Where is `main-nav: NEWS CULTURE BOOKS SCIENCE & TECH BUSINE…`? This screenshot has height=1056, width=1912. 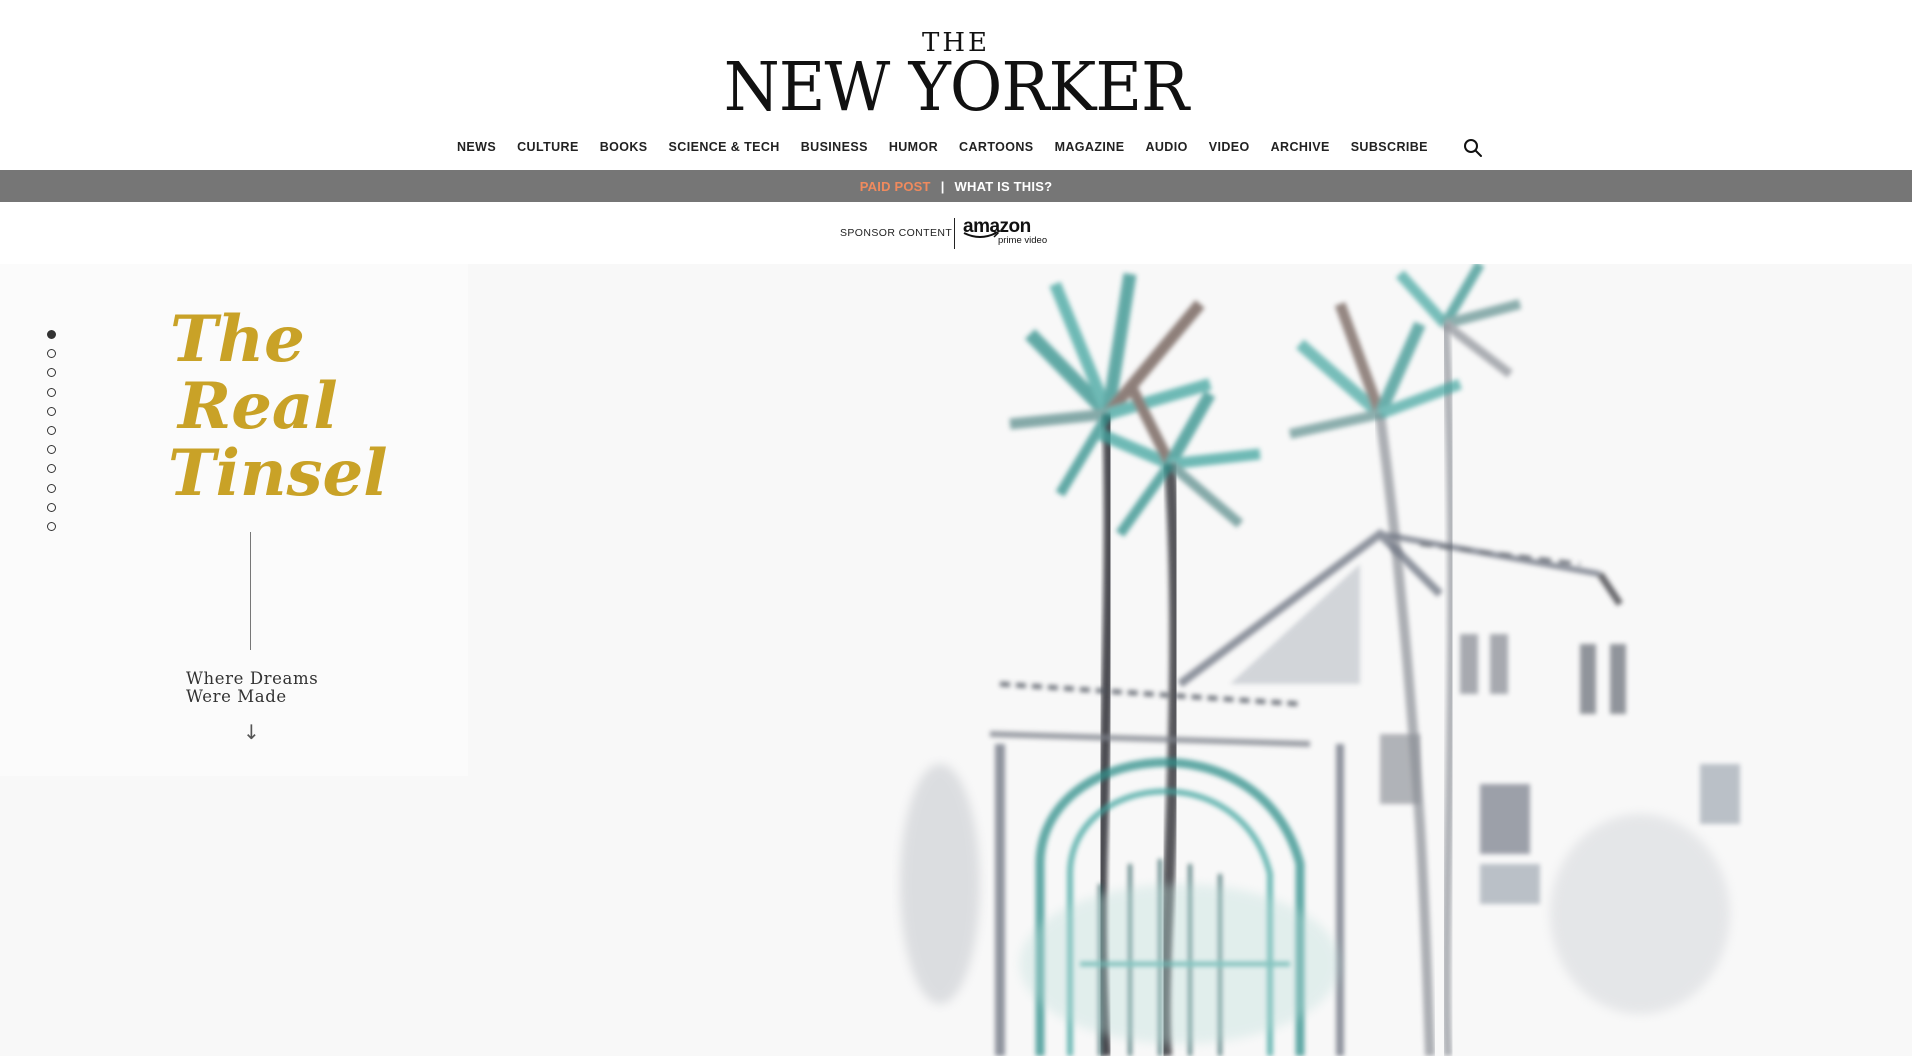 main-nav: NEWS CULTURE BOOKS SCIENCE & TECH BUSINE… is located at coordinates (955, 152).